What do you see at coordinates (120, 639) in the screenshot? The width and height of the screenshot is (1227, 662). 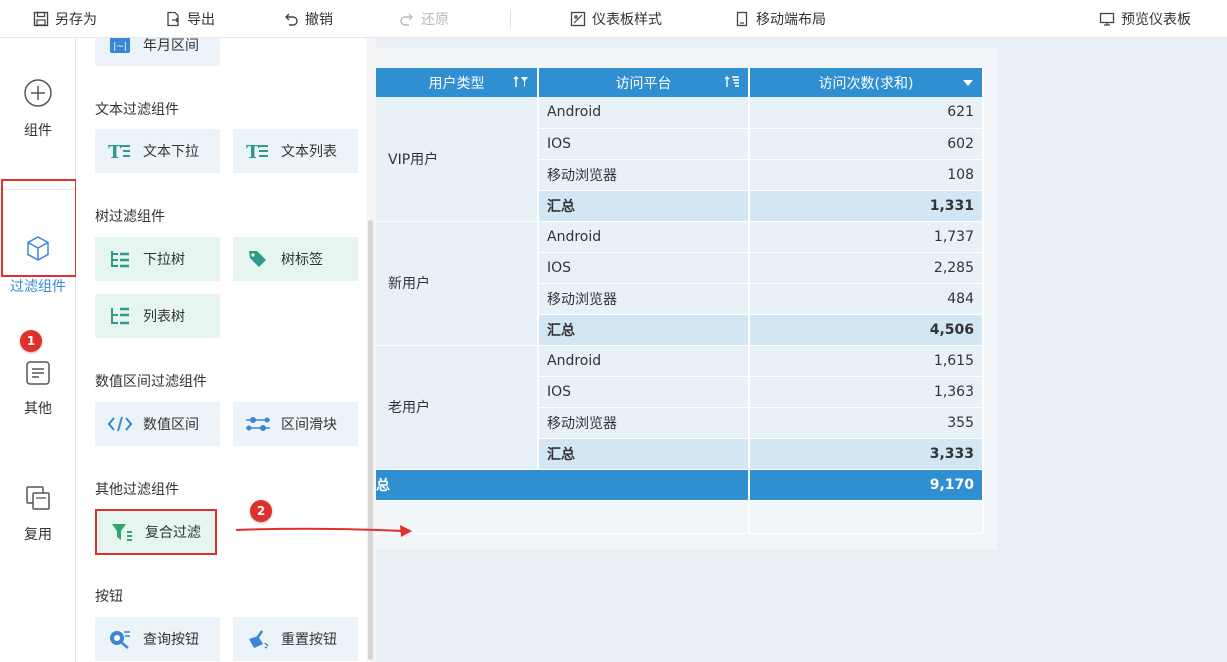 I see `query-search-icon` at bounding box center [120, 639].